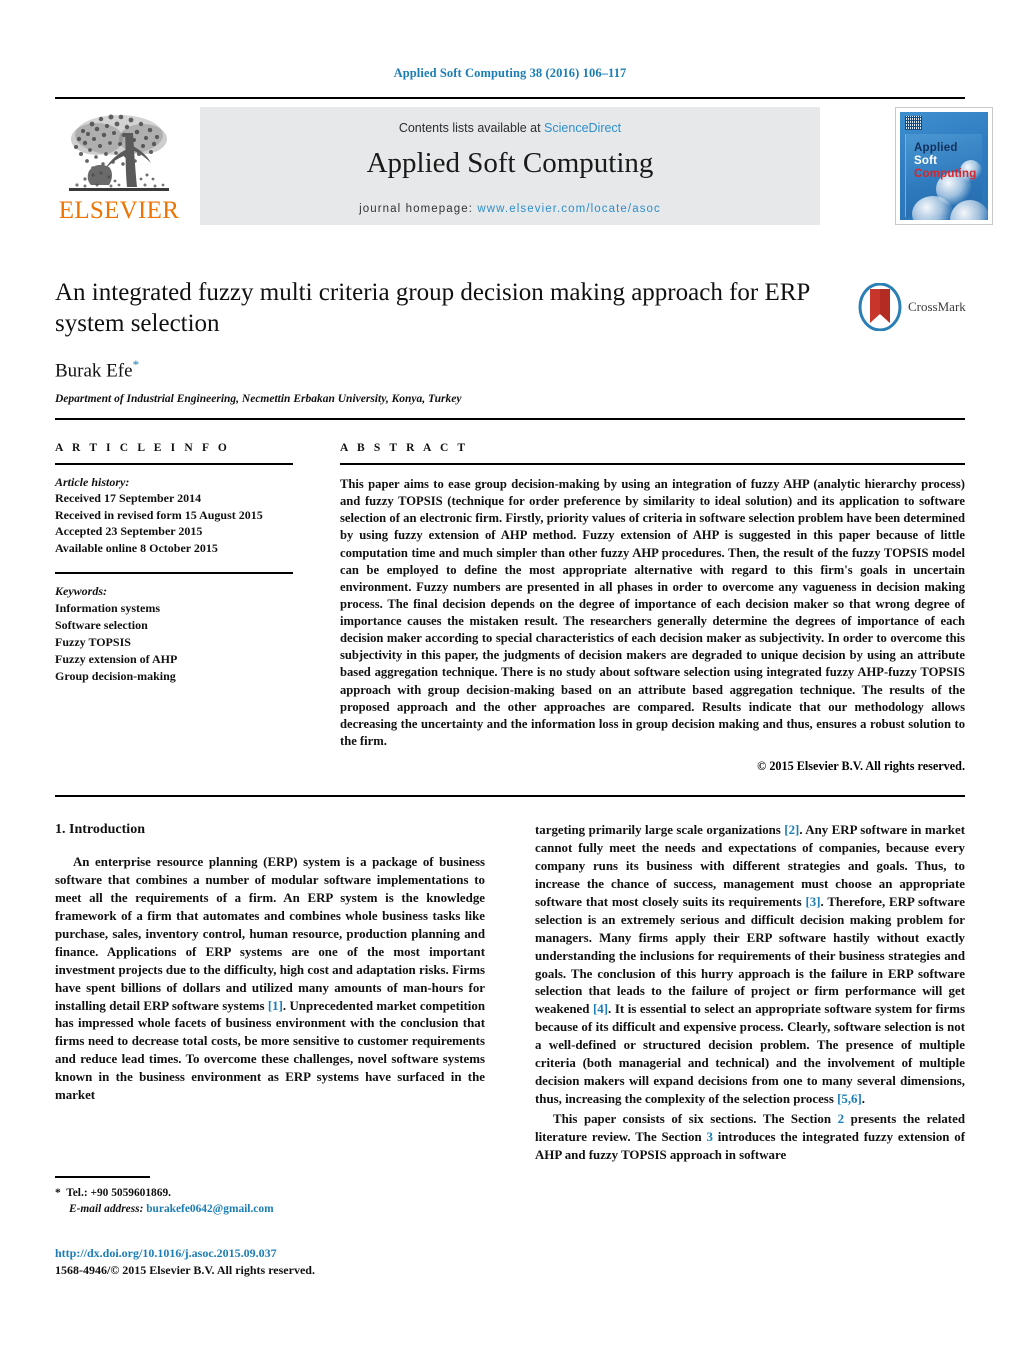 The height and width of the screenshot is (1351, 1020). I want to click on footnote-rule, so click(102, 1177).